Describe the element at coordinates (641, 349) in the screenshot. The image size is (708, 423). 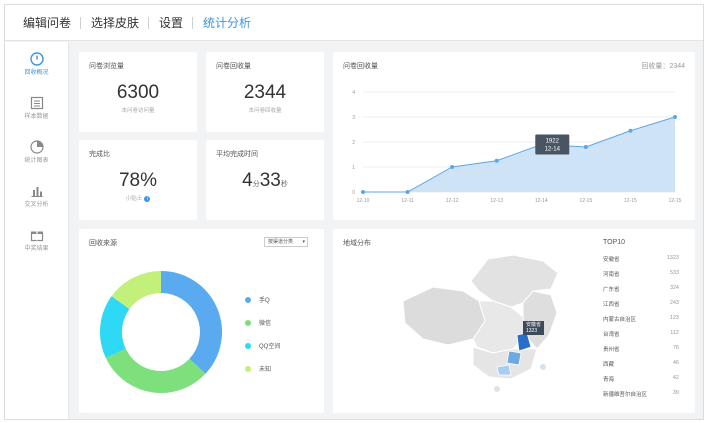
I see `top10-row: 贵州省 76` at that location.